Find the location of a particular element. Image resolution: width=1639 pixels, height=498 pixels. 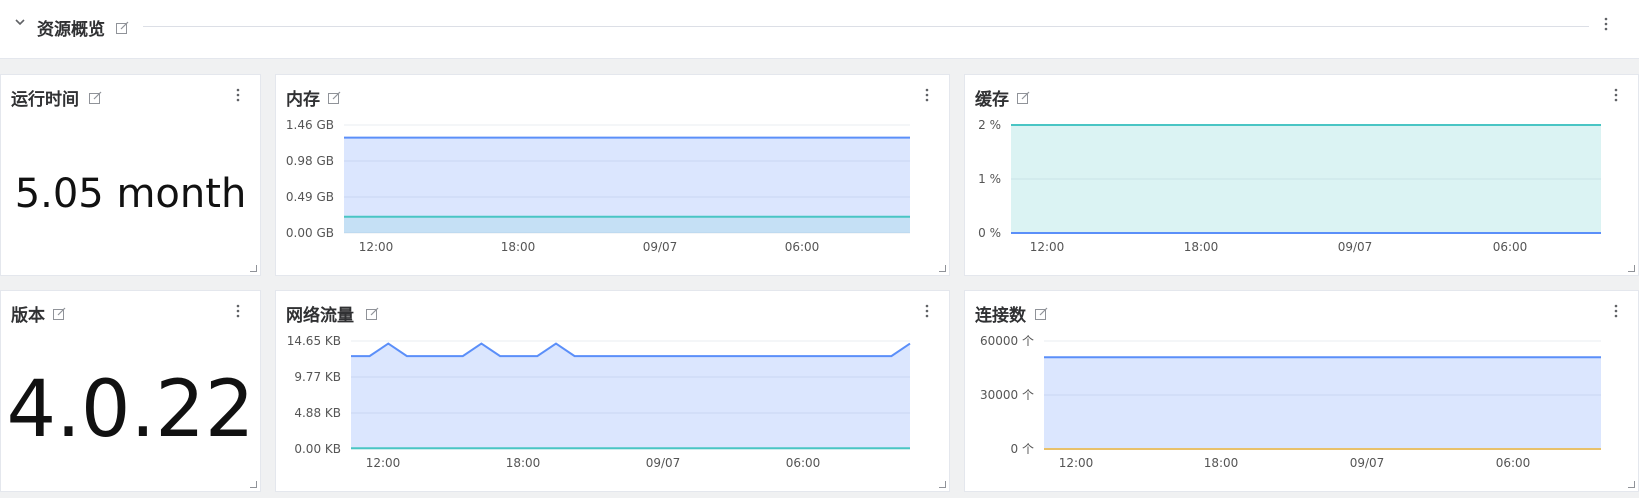

connections-chart: 60000 个 30000 个 0 个 12:00 18:00 09/07 06:00 is located at coordinates (1290, 402).